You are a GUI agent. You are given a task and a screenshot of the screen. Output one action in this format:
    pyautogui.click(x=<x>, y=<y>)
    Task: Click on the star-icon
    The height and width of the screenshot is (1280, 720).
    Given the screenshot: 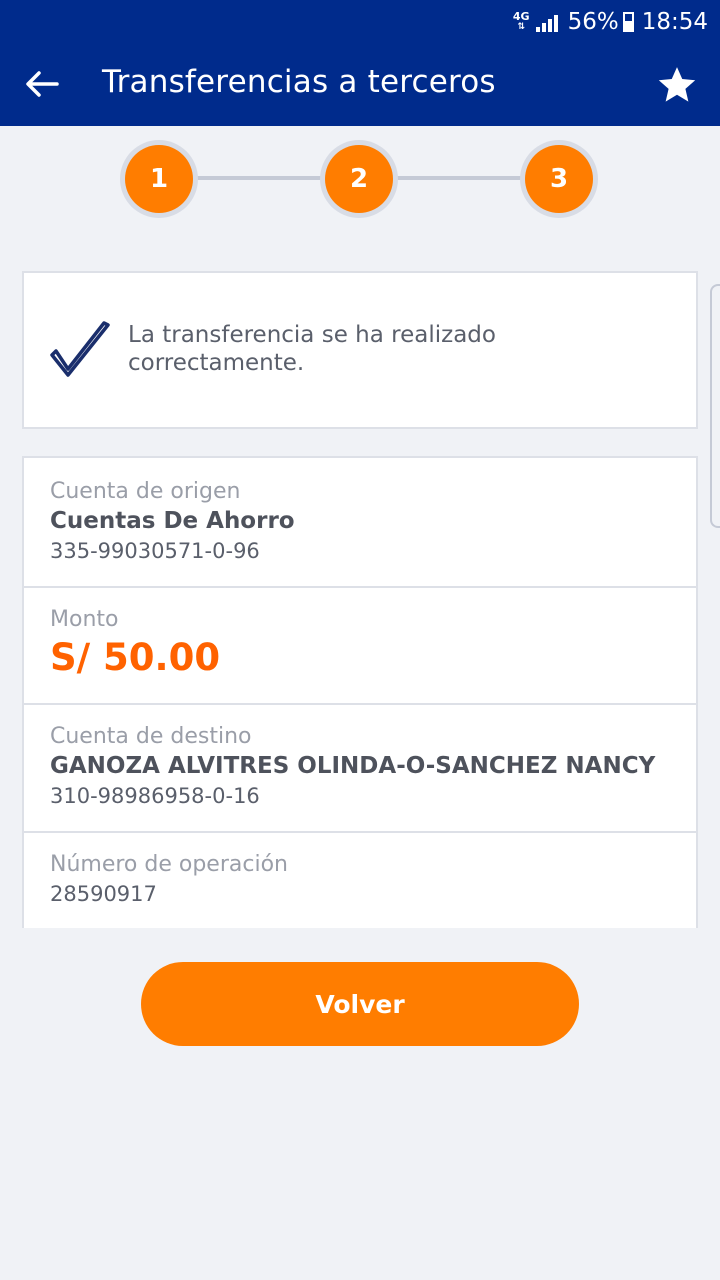 What is the action you would take?
    pyautogui.click(x=677, y=85)
    